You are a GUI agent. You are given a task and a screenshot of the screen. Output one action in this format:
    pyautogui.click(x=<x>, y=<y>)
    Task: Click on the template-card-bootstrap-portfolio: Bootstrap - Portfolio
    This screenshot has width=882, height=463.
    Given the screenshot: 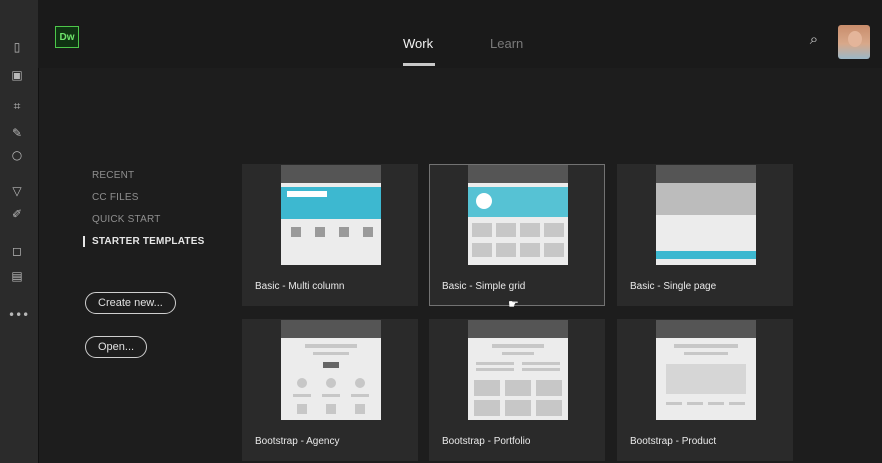 What is the action you would take?
    pyautogui.click(x=517, y=390)
    